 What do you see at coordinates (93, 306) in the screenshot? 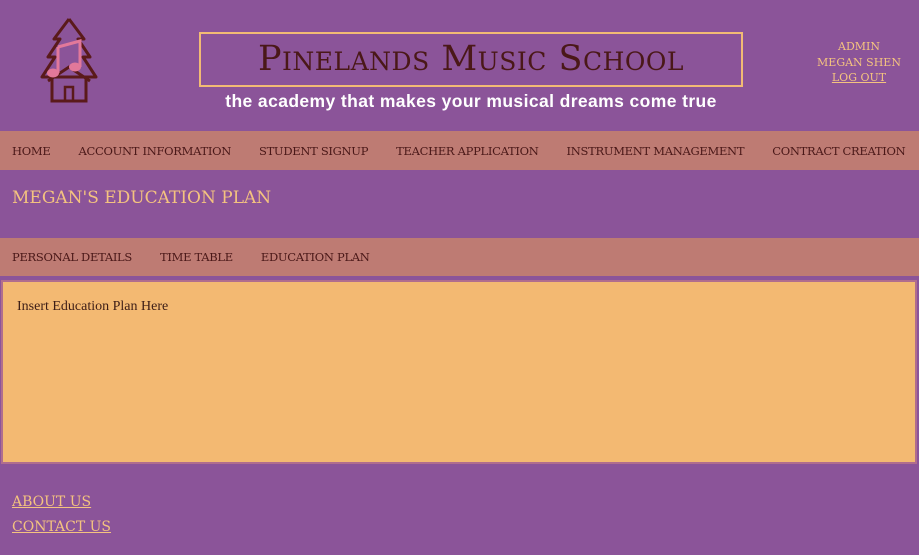
I see `education-plan-text: Insert Education Plan Here` at bounding box center [93, 306].